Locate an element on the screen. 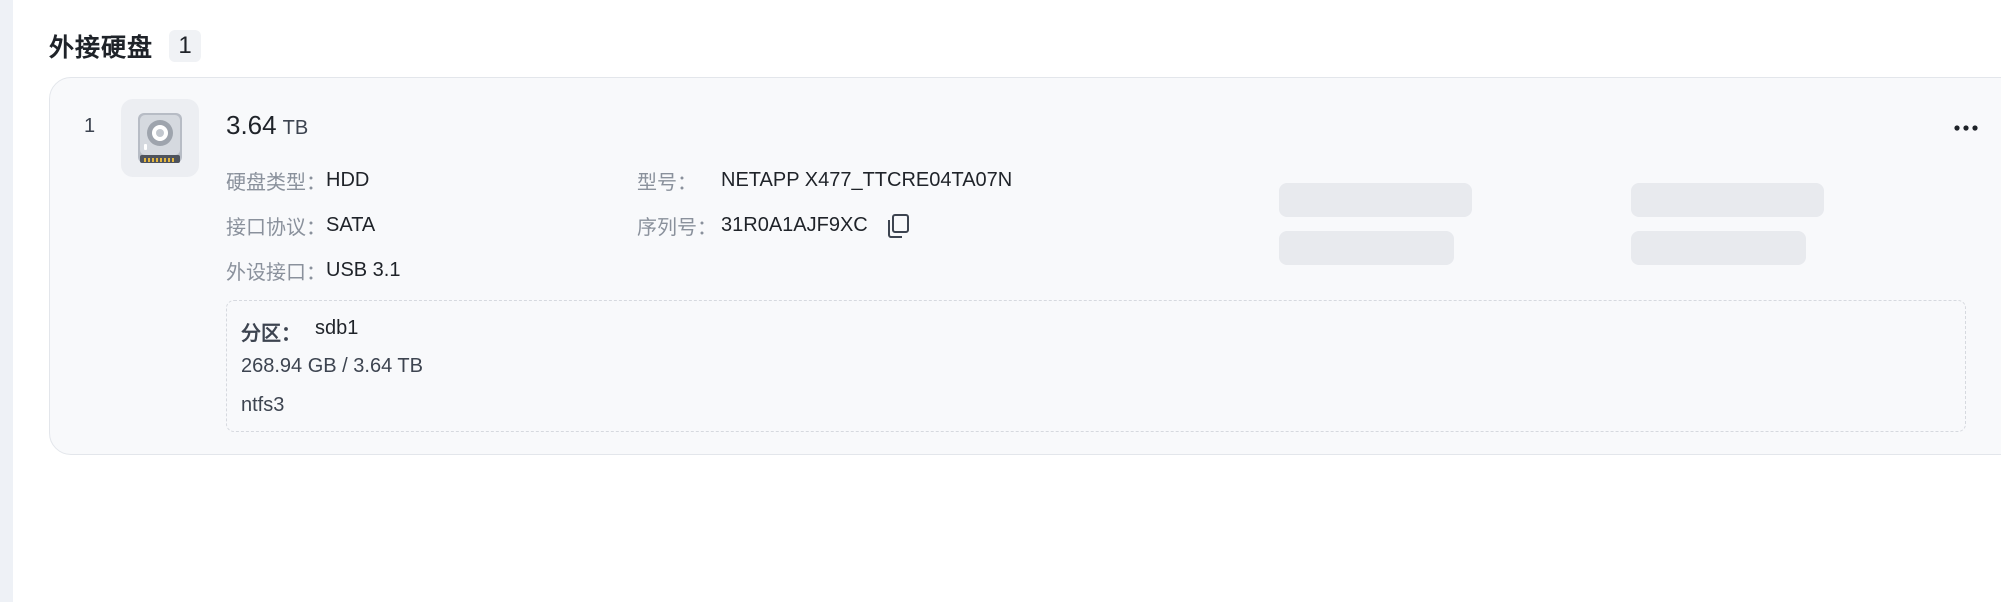 Image resolution: width=2001 pixels, height=602 pixels. capacity-unit: TB is located at coordinates (295, 128).